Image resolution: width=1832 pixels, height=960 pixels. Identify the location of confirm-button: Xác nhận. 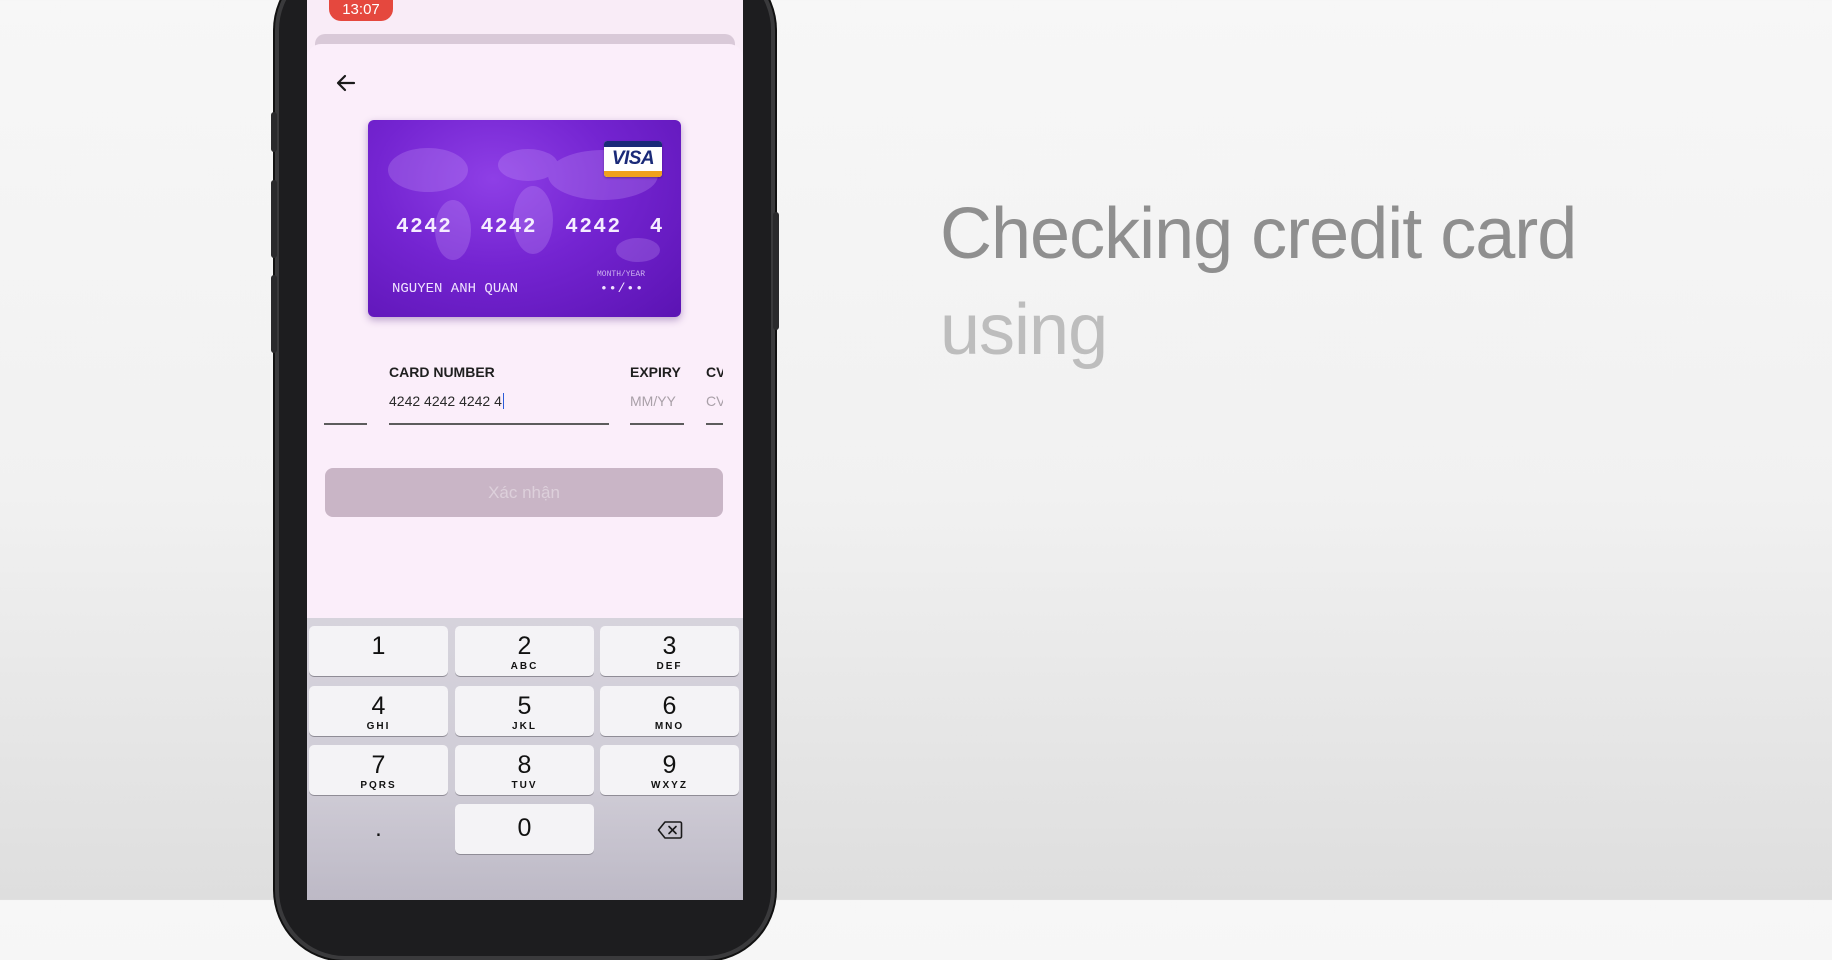
(524, 492).